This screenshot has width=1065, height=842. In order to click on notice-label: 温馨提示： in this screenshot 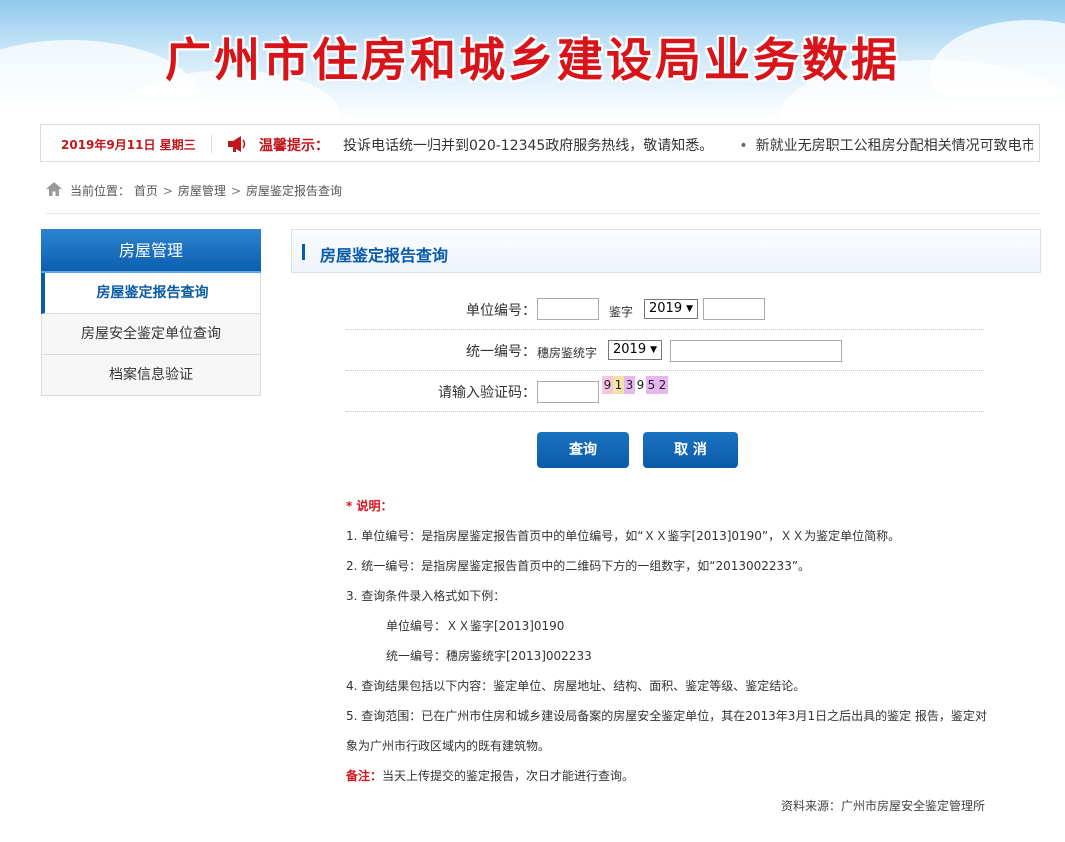, I will do `click(294, 146)`.